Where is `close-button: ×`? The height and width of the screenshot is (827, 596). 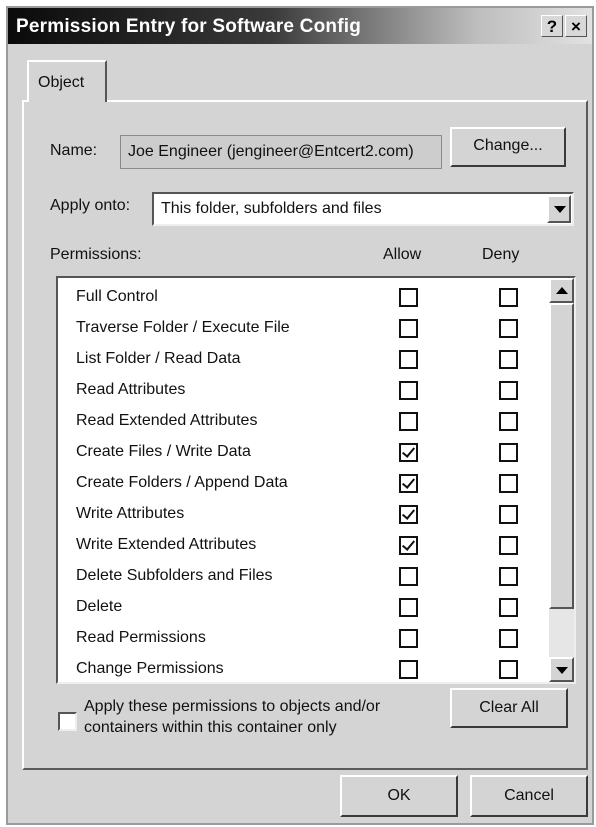
close-button: × is located at coordinates (576, 26).